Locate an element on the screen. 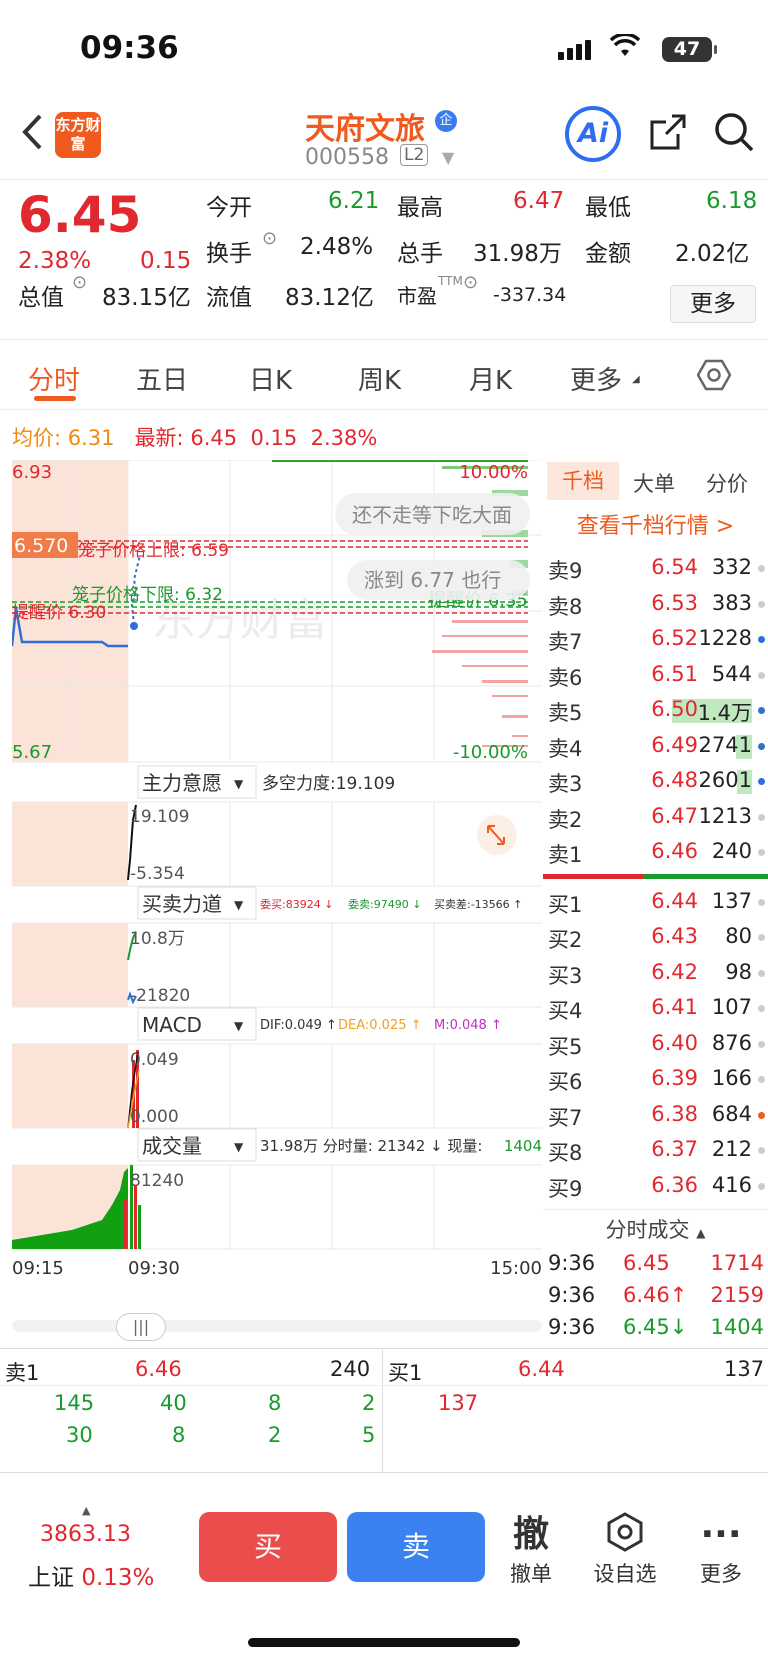 The image size is (768, 1663). home-indicator is located at coordinates (384, 1642).